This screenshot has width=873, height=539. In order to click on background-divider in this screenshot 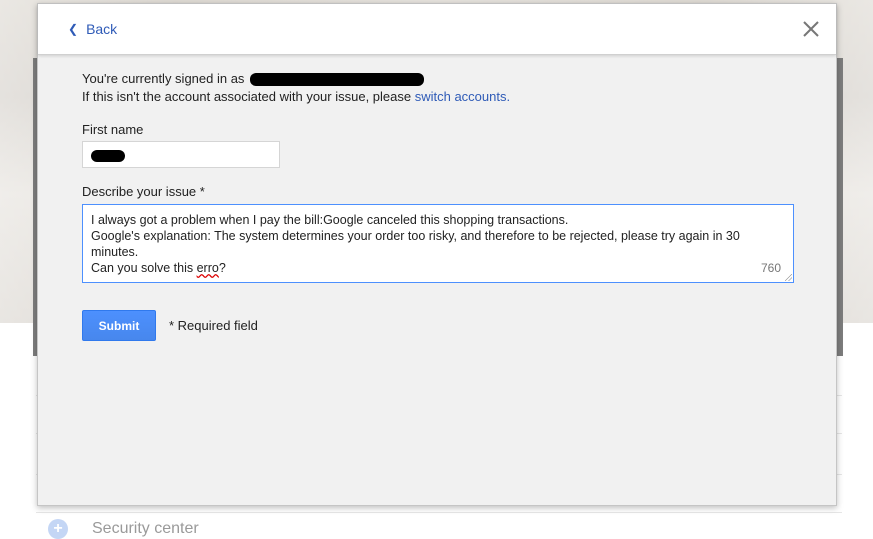, I will do `click(439, 512)`.